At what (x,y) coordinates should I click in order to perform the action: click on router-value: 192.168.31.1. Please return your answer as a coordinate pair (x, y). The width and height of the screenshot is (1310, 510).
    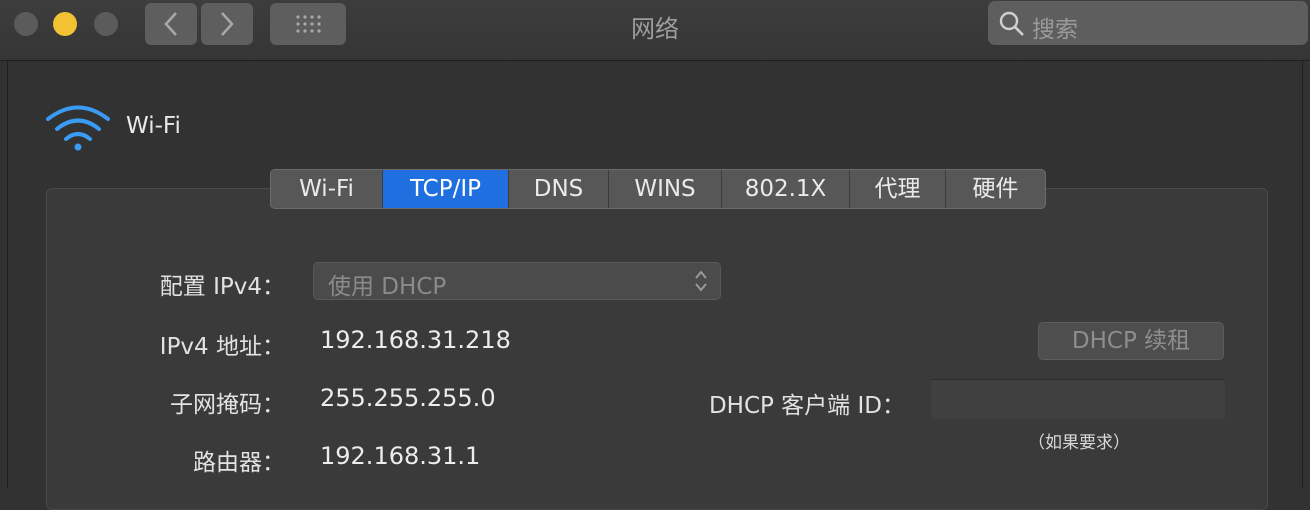
    Looking at the image, I should click on (400, 456).